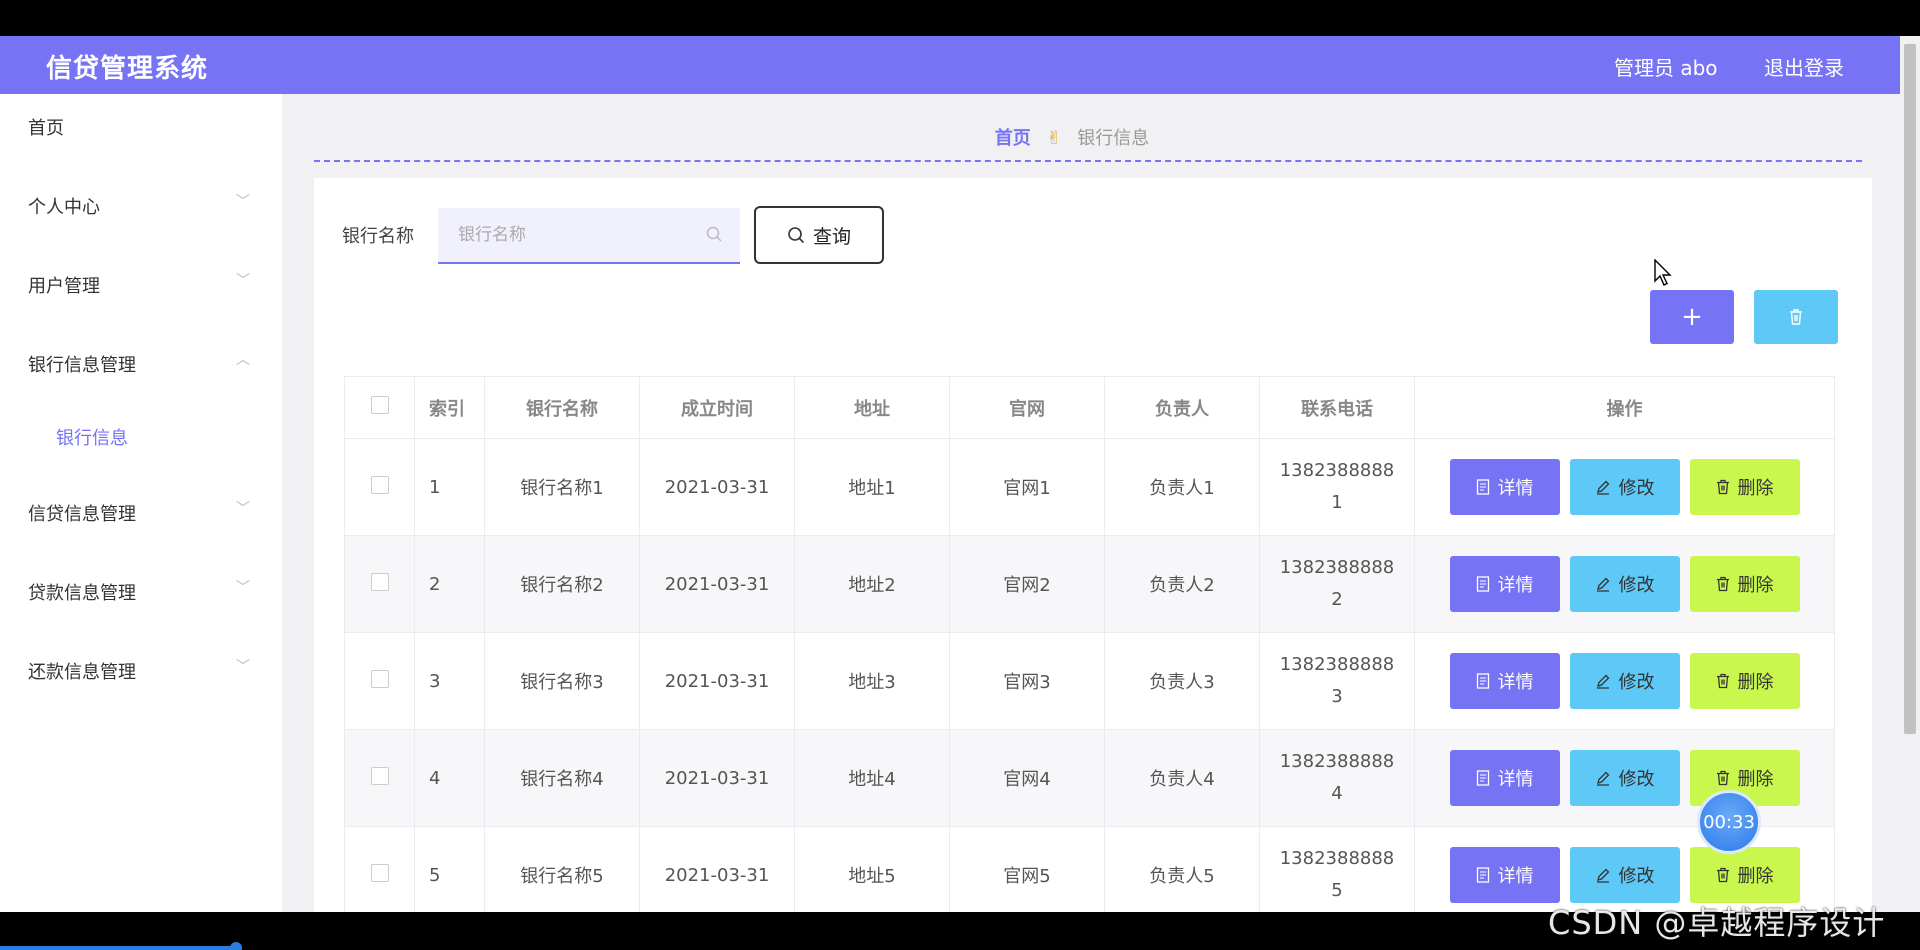  I want to click on table-header-row: 索引 银行名称 成立时间 地址 官网 负责人 联系电话 操作, so click(1089, 407).